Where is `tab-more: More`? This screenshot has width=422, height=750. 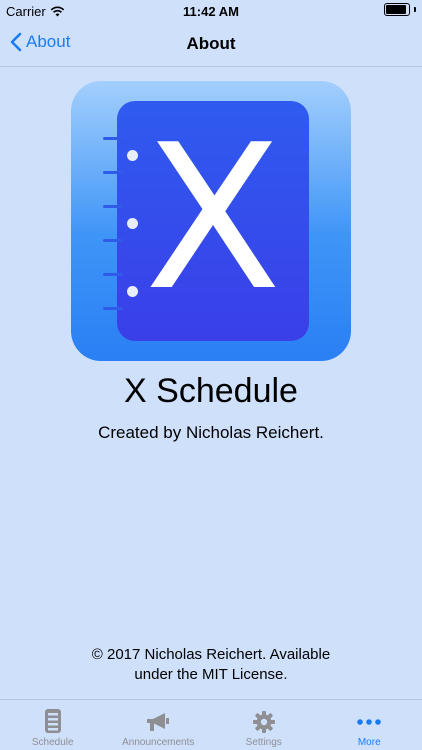
tab-more: More is located at coordinates (369, 725).